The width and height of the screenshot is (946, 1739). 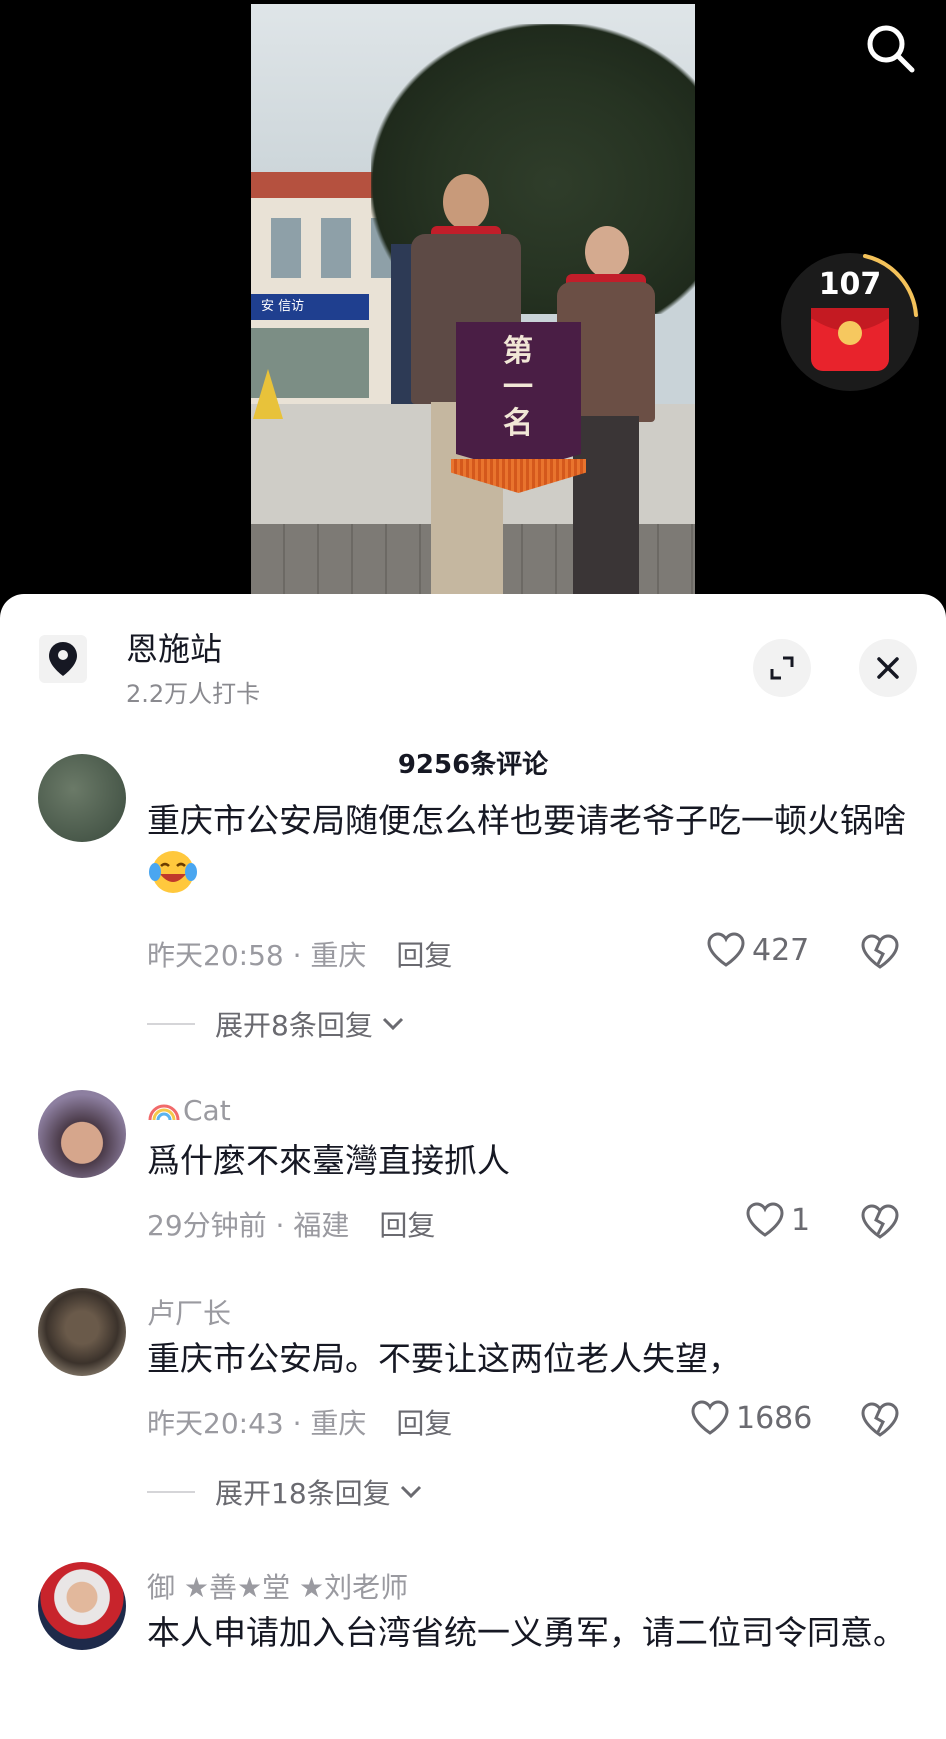 I want to click on like-count: 427, so click(x=781, y=950).